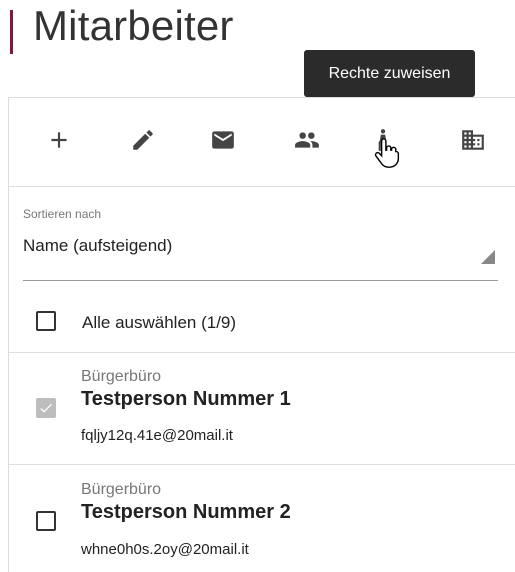 The image size is (515, 572). What do you see at coordinates (46, 321) in the screenshot?
I see `select-all-checkbox` at bounding box center [46, 321].